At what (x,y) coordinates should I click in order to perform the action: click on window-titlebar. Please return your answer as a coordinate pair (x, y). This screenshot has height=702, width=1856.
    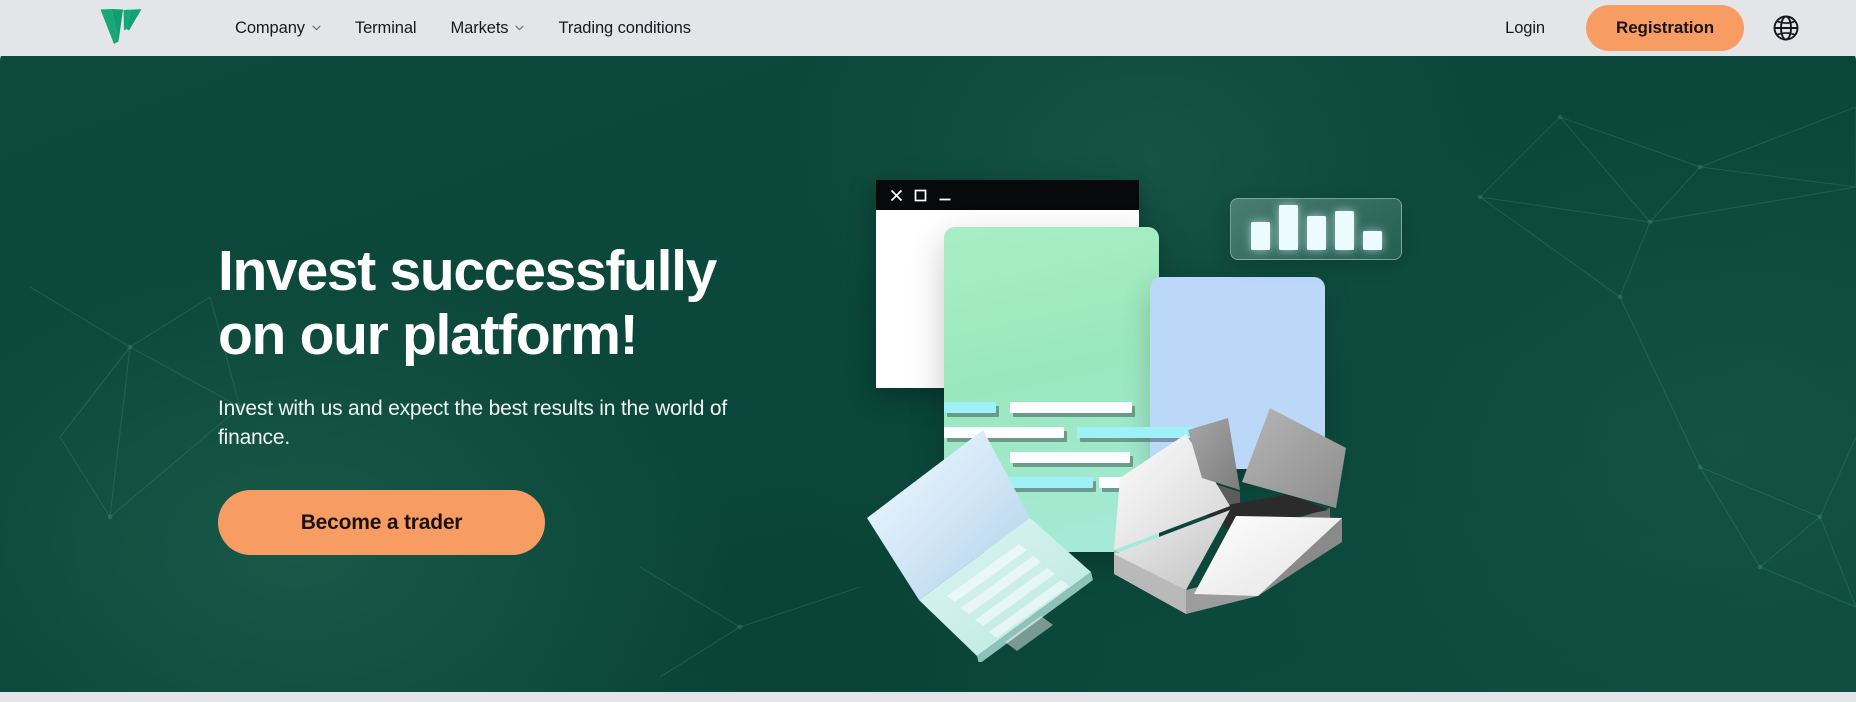
    Looking at the image, I should click on (1007, 195).